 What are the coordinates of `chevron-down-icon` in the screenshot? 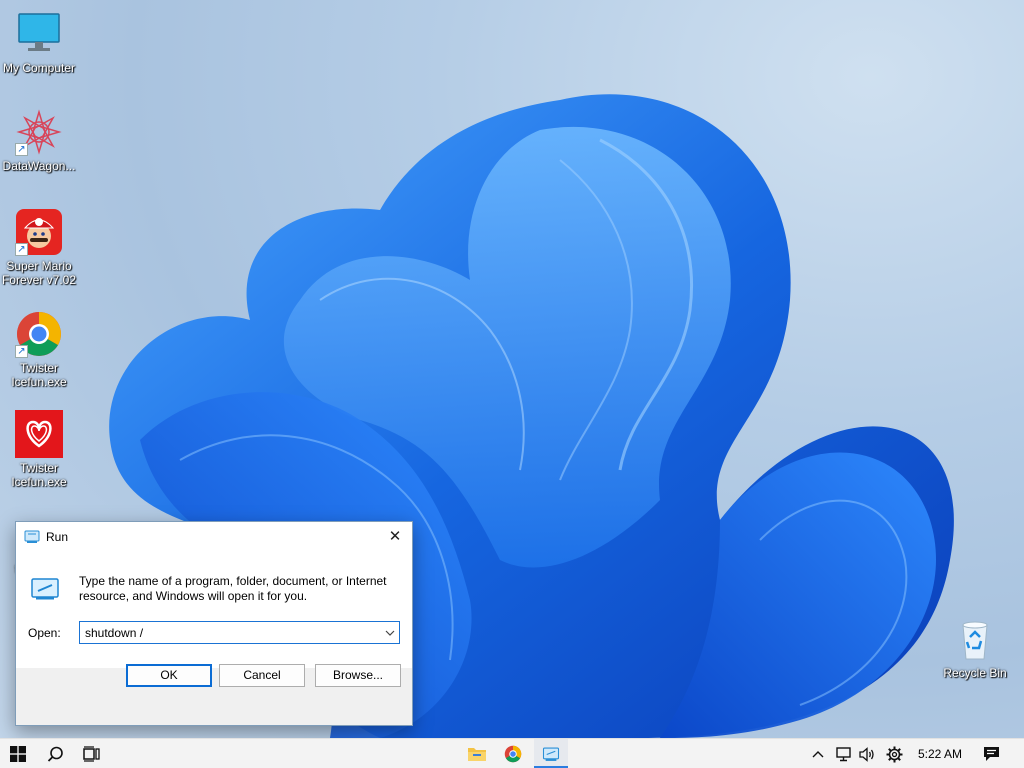 It's located at (390, 632).